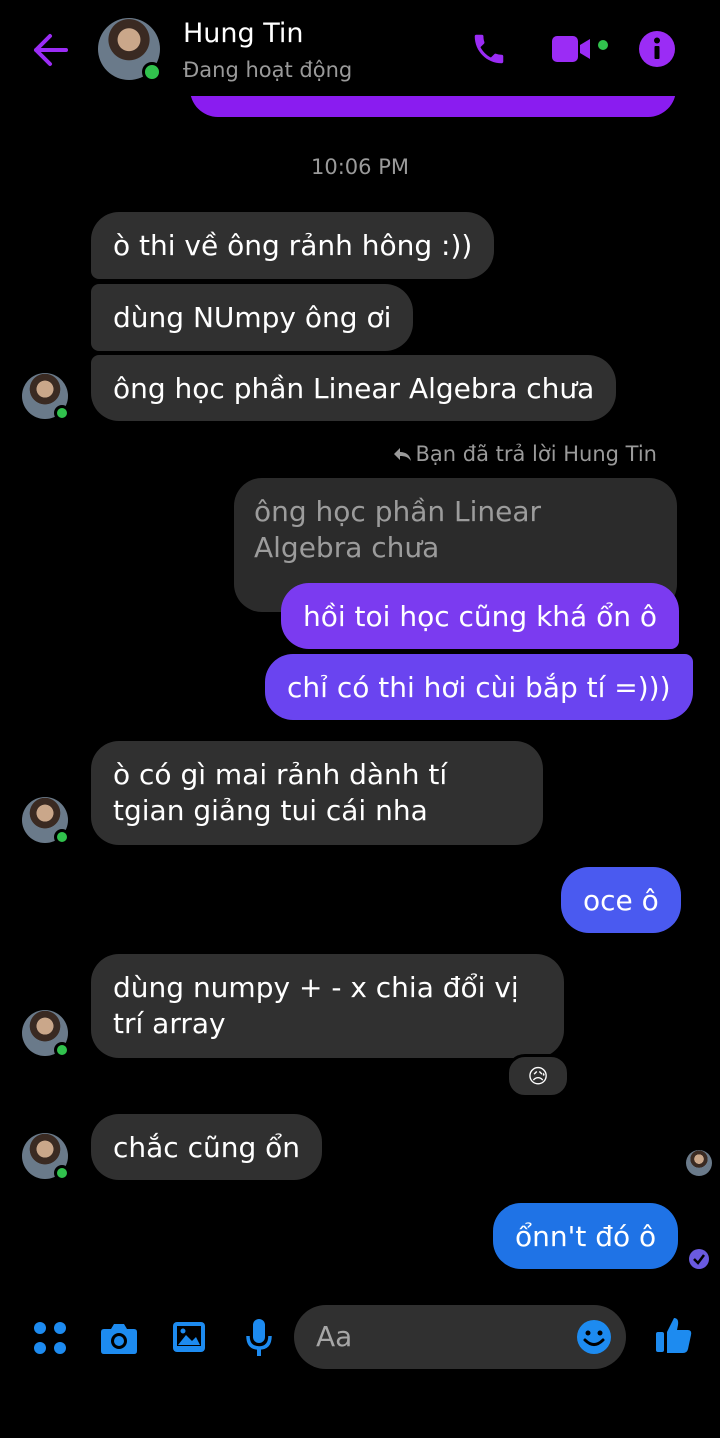  What do you see at coordinates (207, 1147) in the screenshot?
I see `message-incoming: chắc cũng ổn` at bounding box center [207, 1147].